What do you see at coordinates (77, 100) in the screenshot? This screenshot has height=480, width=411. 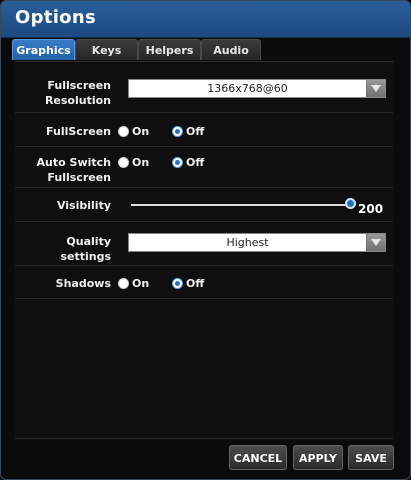 I see `resolution-label-line2: Resolution` at bounding box center [77, 100].